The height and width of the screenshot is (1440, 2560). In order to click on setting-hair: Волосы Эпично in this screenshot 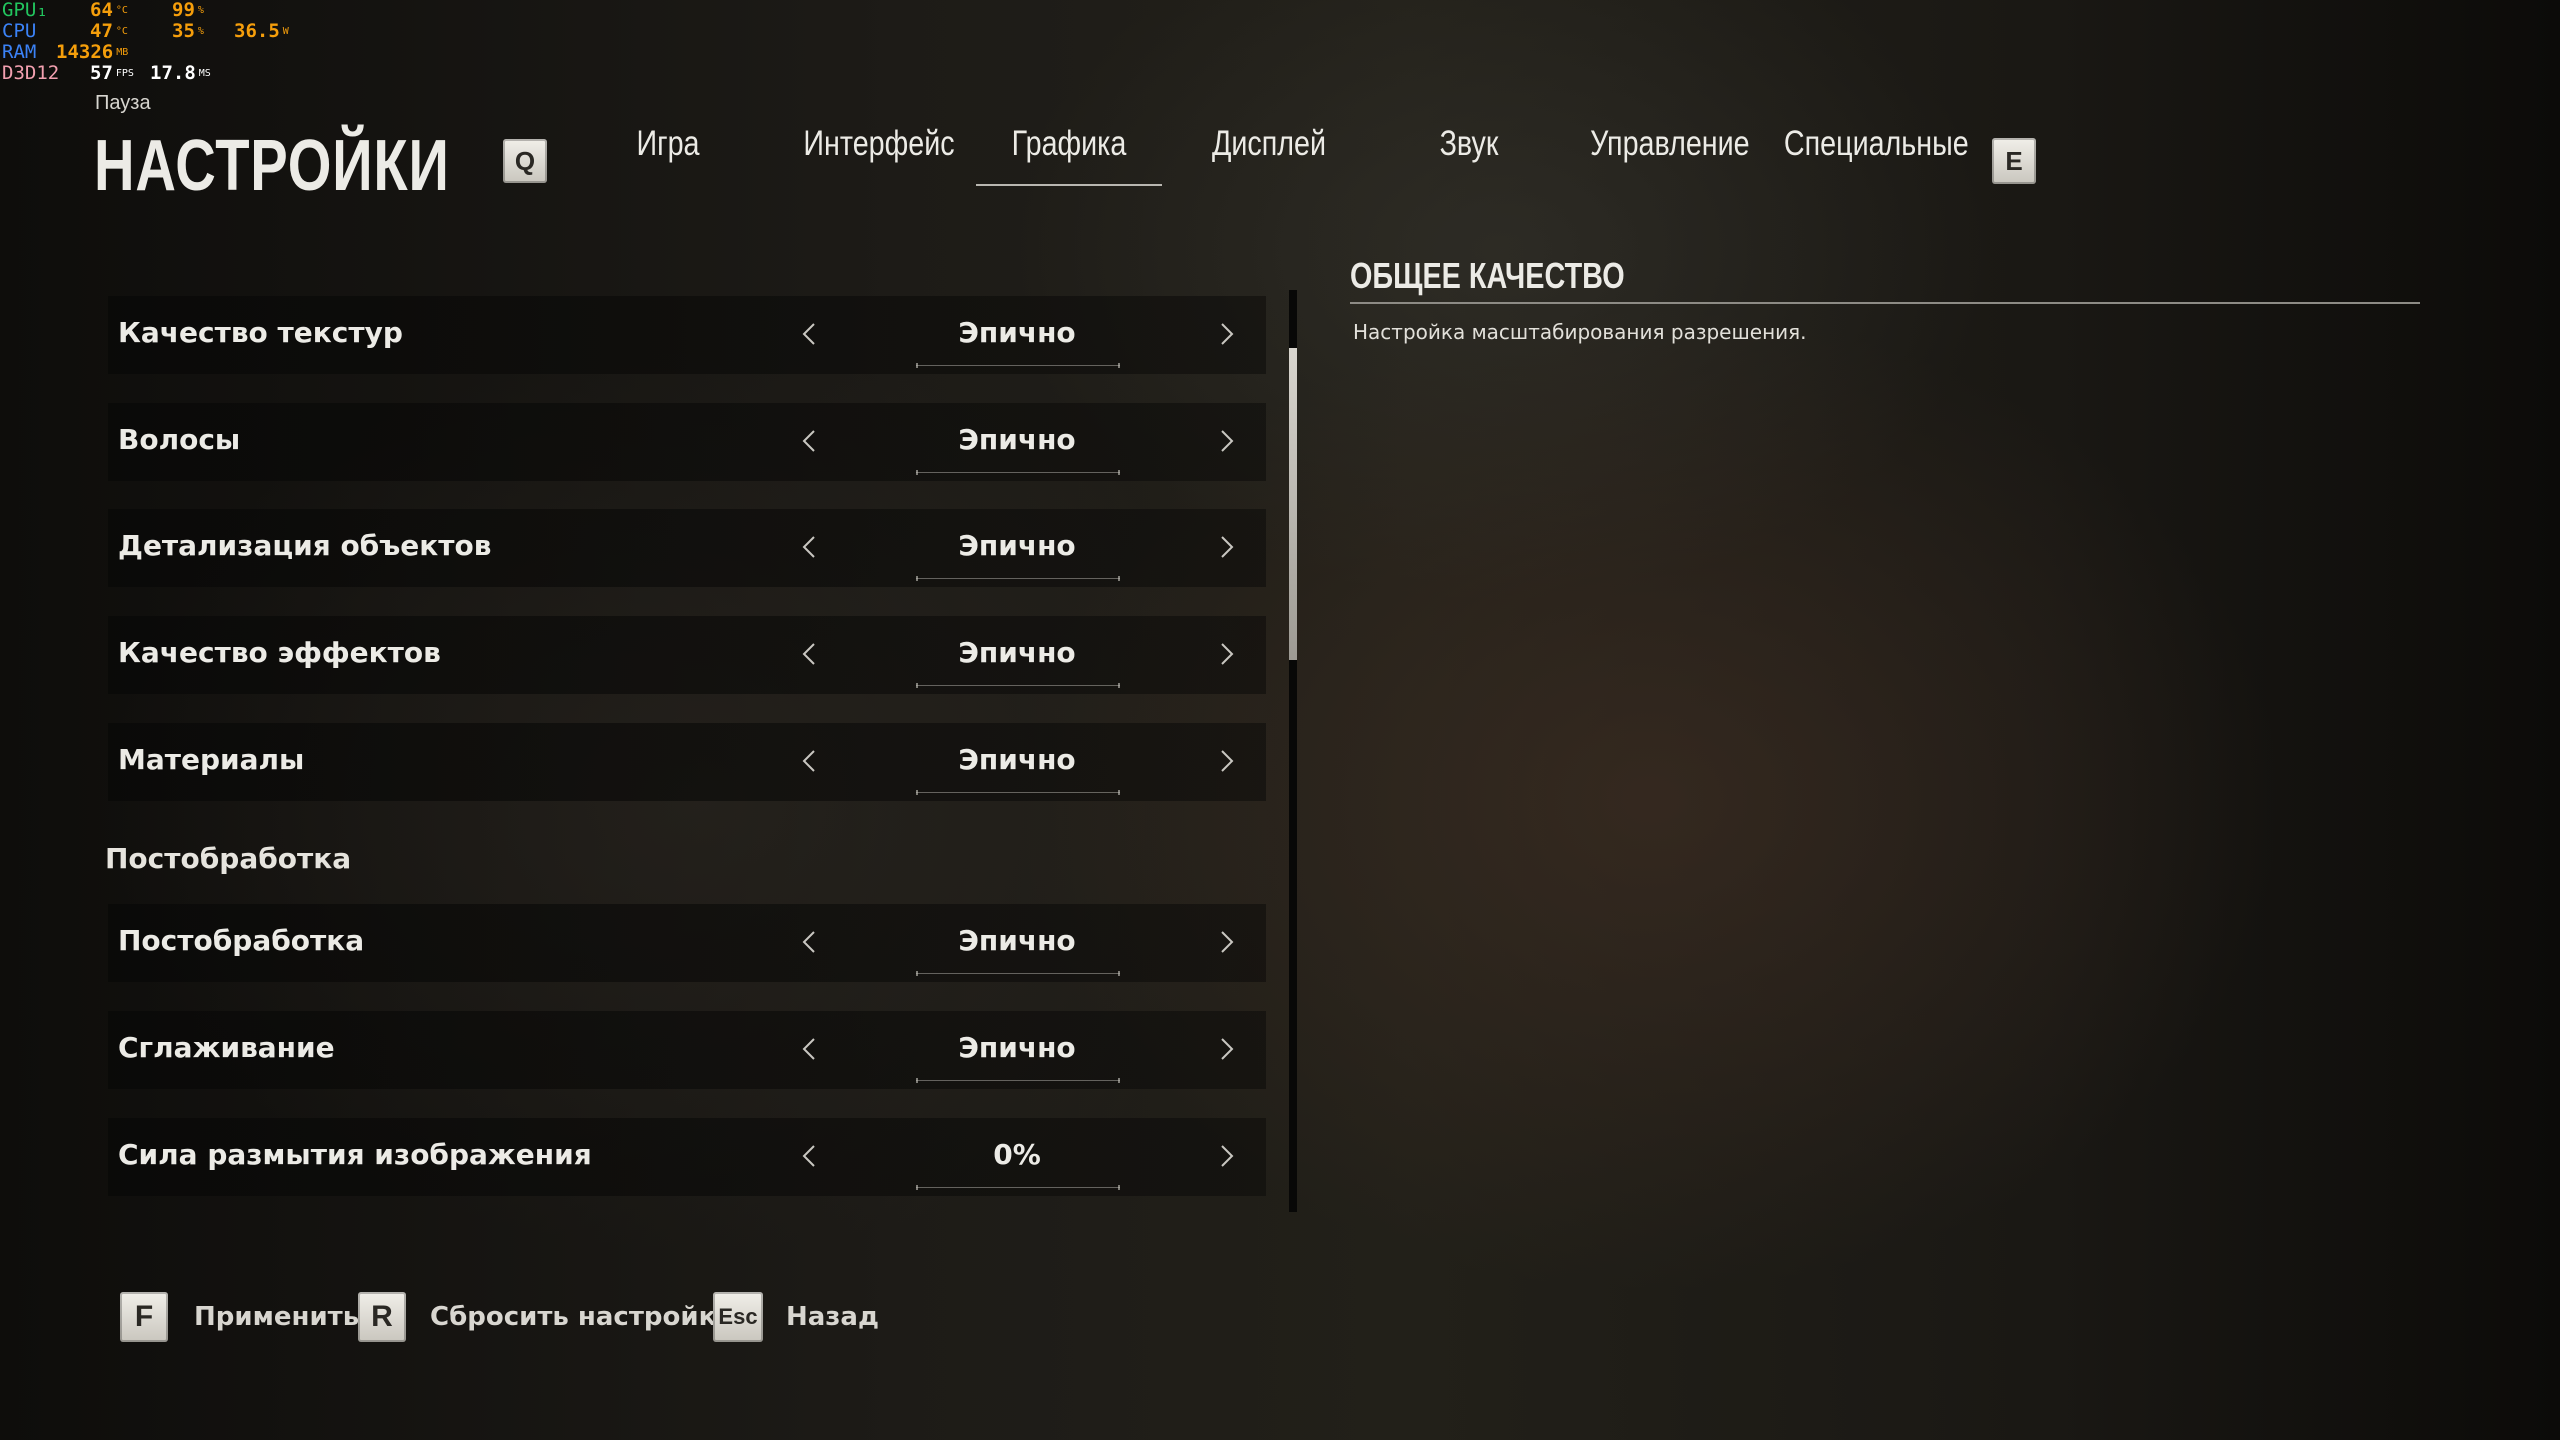, I will do `click(687, 442)`.